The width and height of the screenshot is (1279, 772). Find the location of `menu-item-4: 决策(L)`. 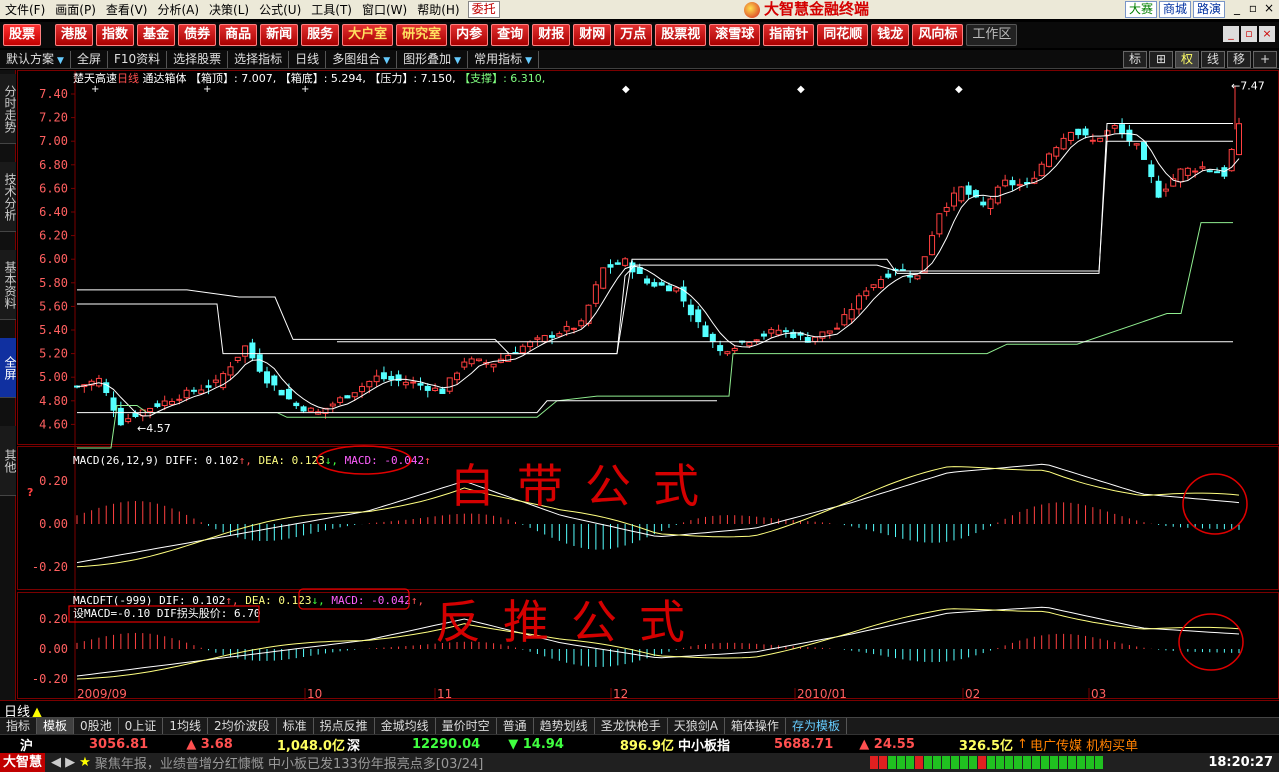

menu-item-4: 决策(L) is located at coordinates (229, 9).